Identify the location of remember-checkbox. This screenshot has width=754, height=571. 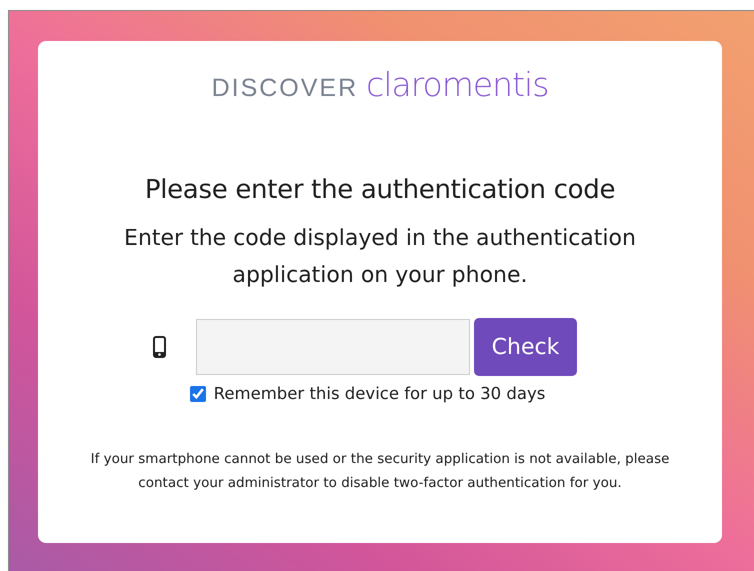
(198, 394).